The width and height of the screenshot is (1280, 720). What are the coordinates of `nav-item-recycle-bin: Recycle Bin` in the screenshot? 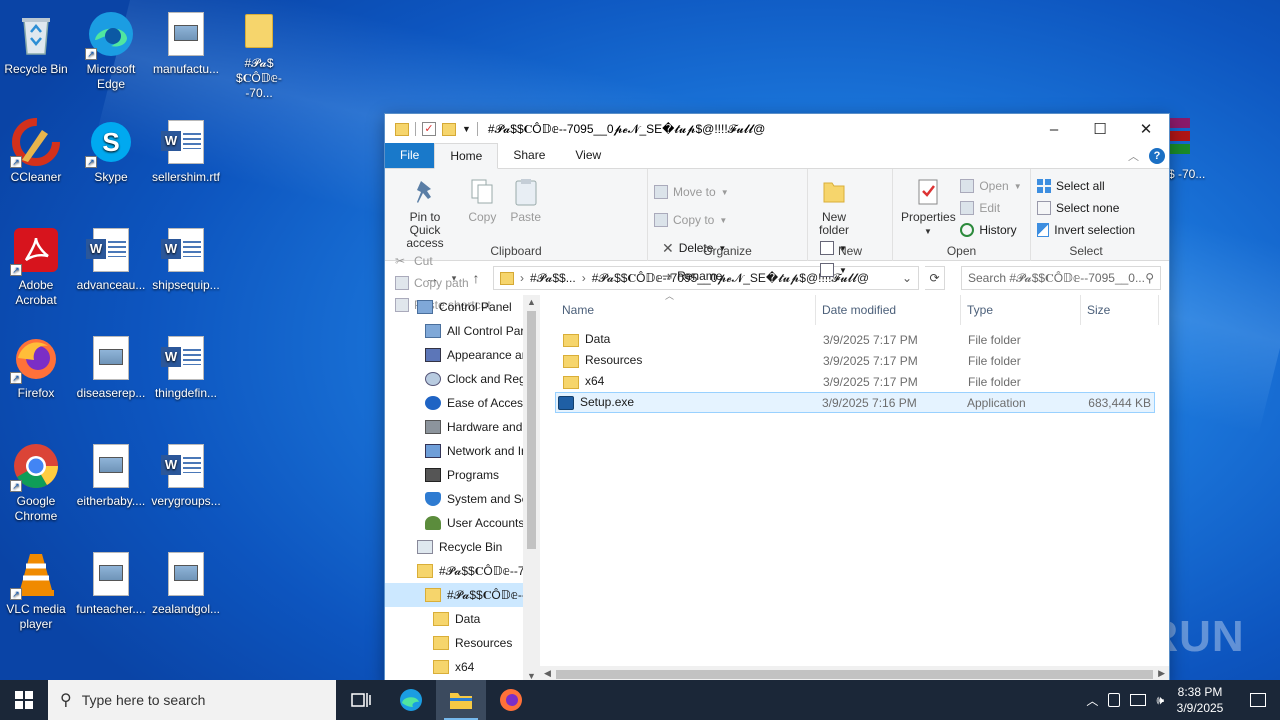 It's located at (462, 547).